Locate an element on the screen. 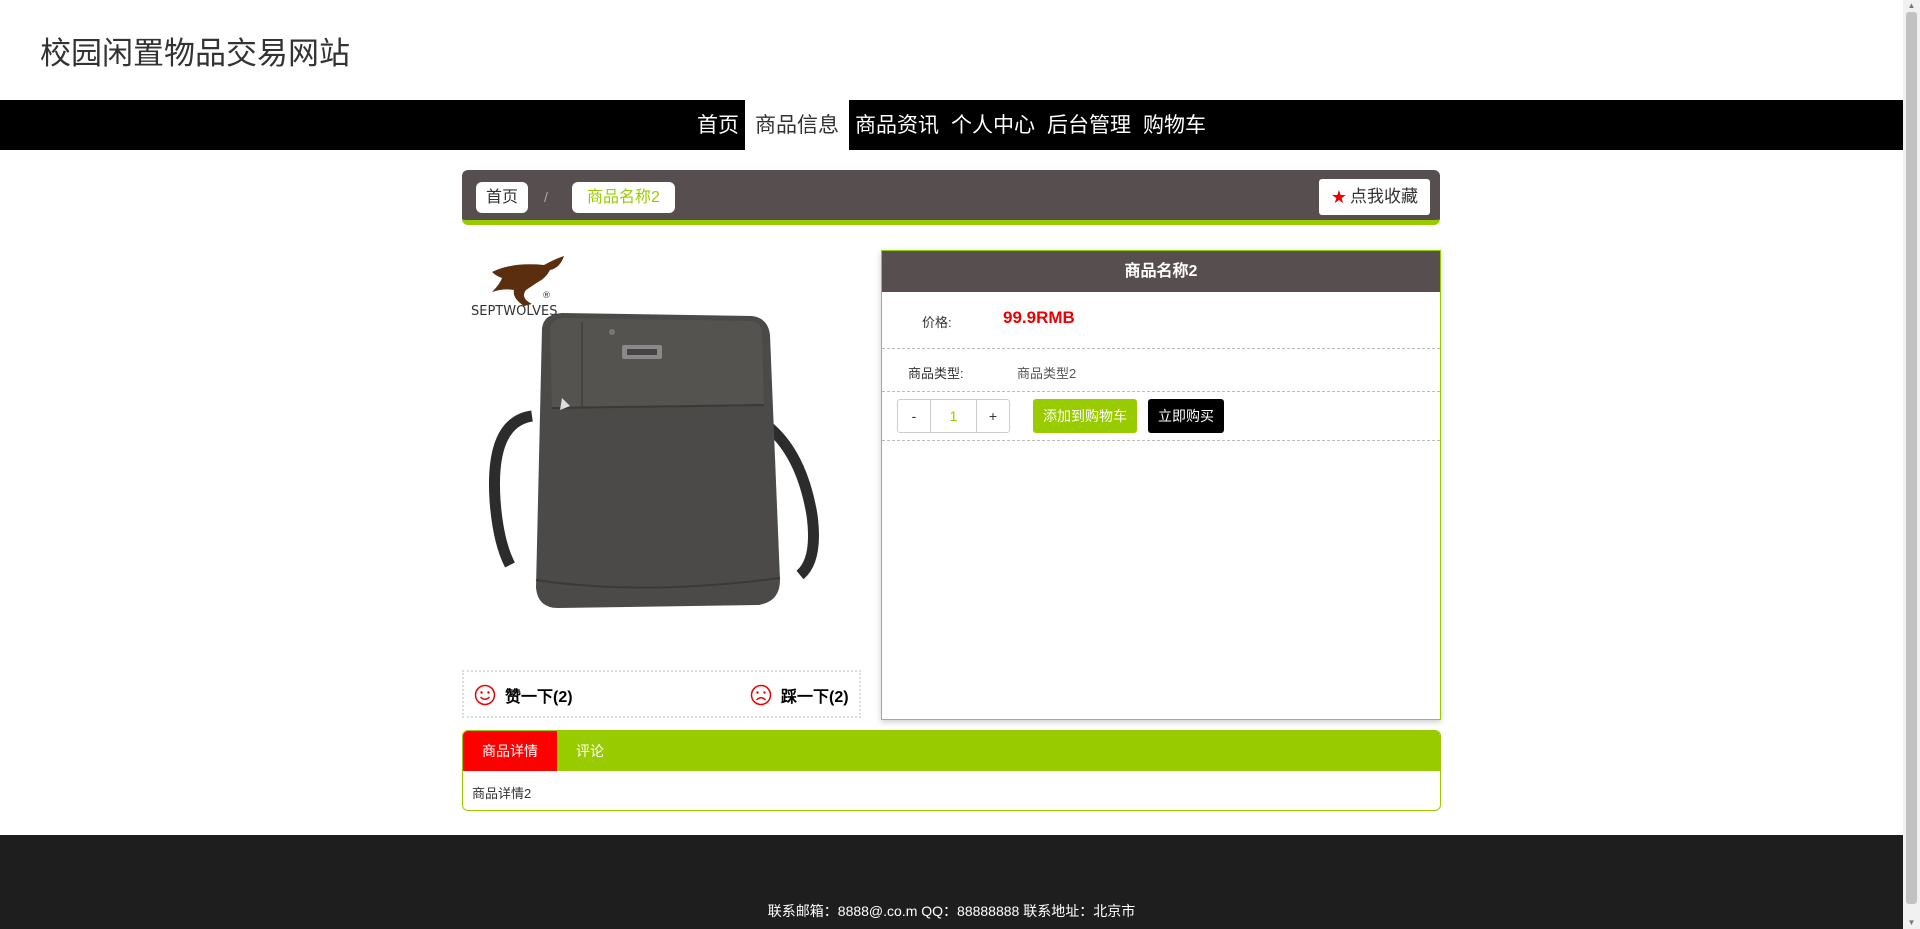 The image size is (1920, 929). brand-logo-text: SEPTWOLVES is located at coordinates (514, 311).